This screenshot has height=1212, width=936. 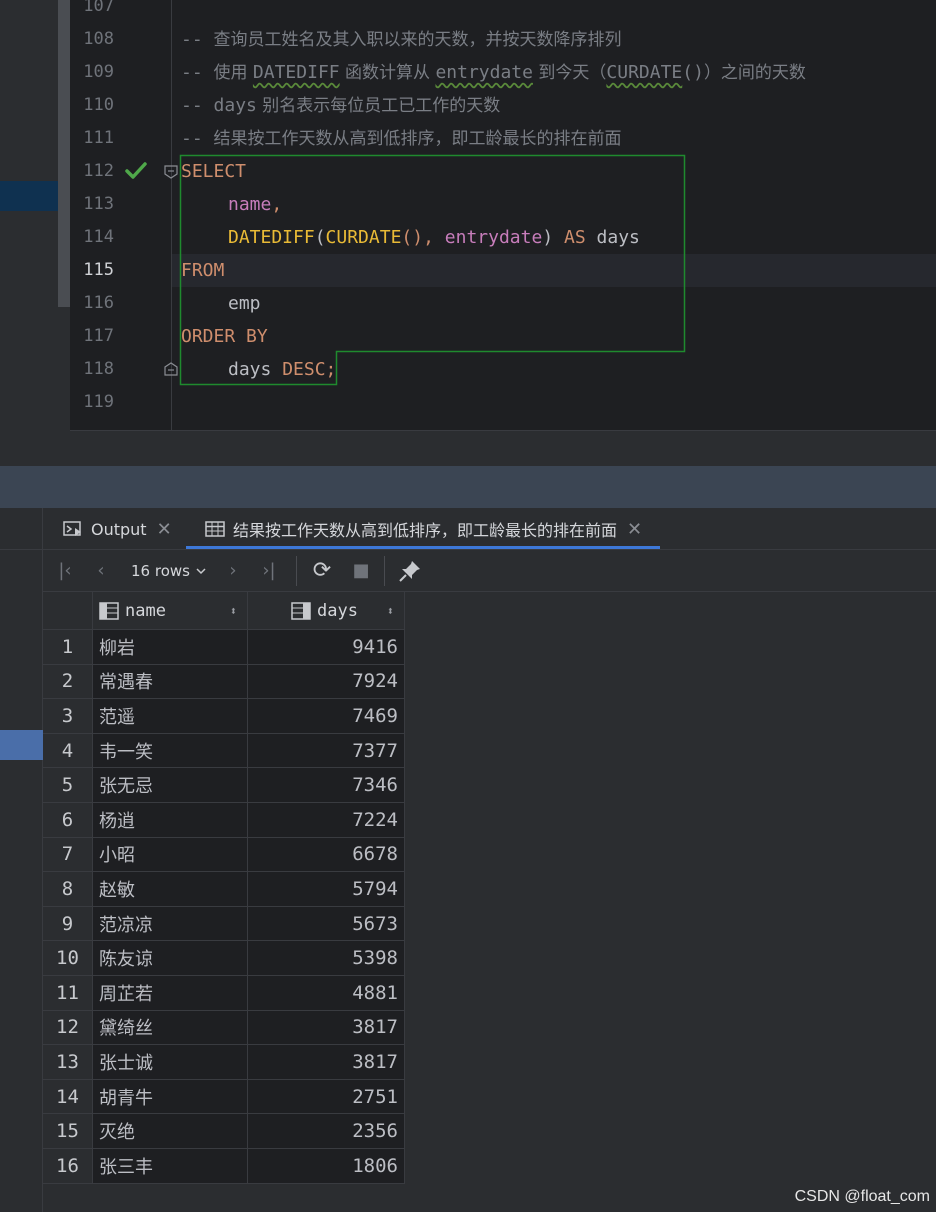 What do you see at coordinates (68, 1166) in the screenshot?
I see `row-number: 16` at bounding box center [68, 1166].